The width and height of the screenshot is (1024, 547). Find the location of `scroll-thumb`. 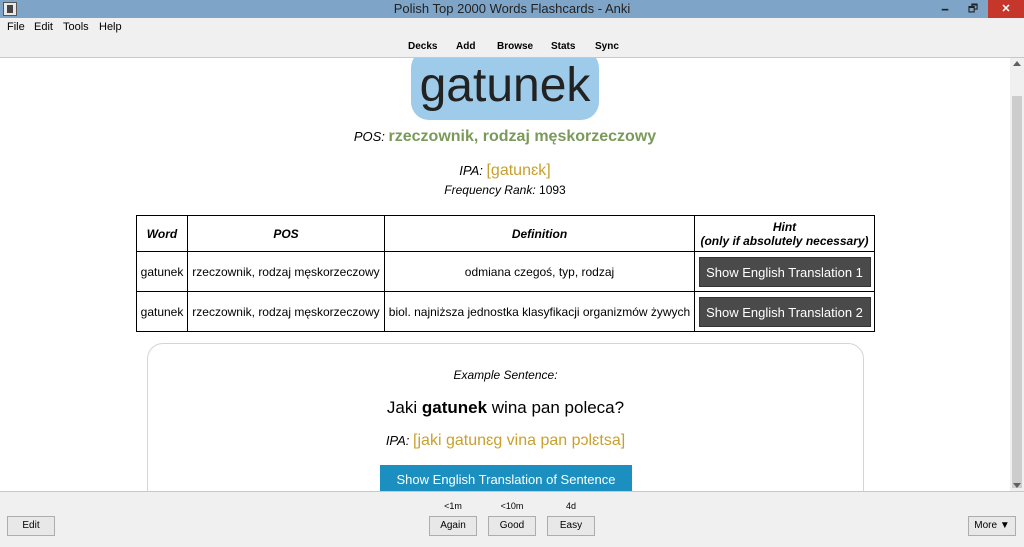

scroll-thumb is located at coordinates (1017, 292).